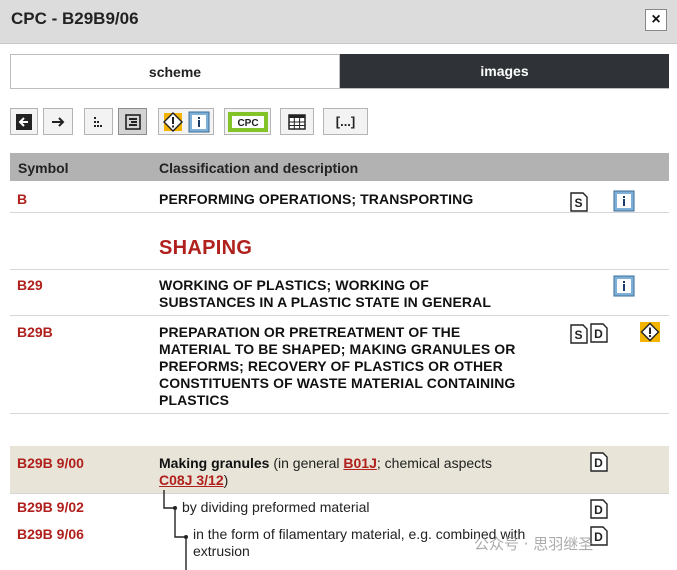 This screenshot has height=570, width=677. Describe the element at coordinates (175, 71) in the screenshot. I see `tab-scheme: scheme` at that location.